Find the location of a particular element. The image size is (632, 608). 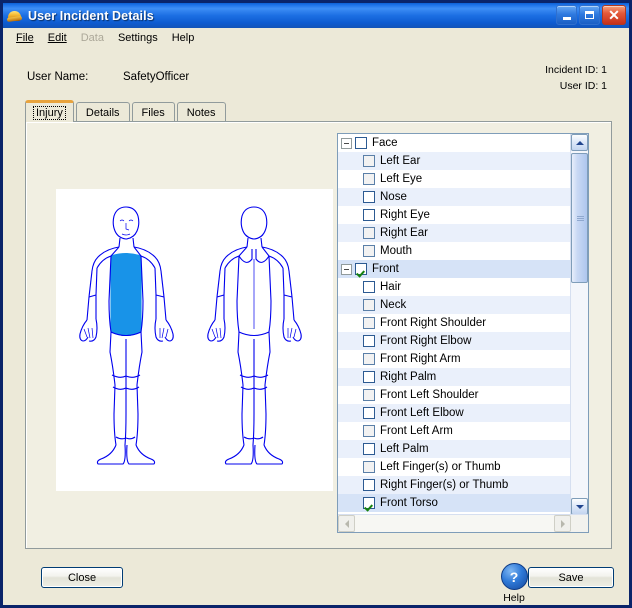

tab-strip: Injury Details Files Notes is located at coordinates (126, 111).